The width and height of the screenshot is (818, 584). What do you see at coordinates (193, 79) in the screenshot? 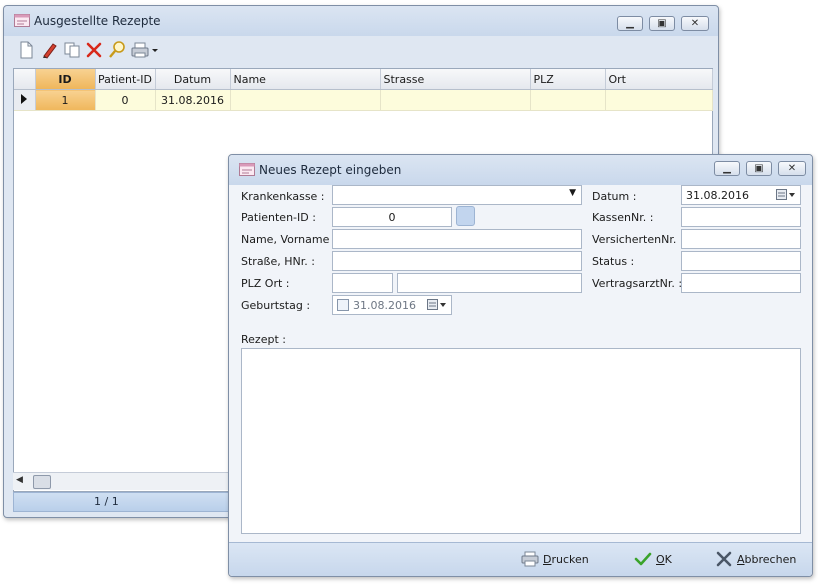
I see `column-header-datum: Datum` at bounding box center [193, 79].